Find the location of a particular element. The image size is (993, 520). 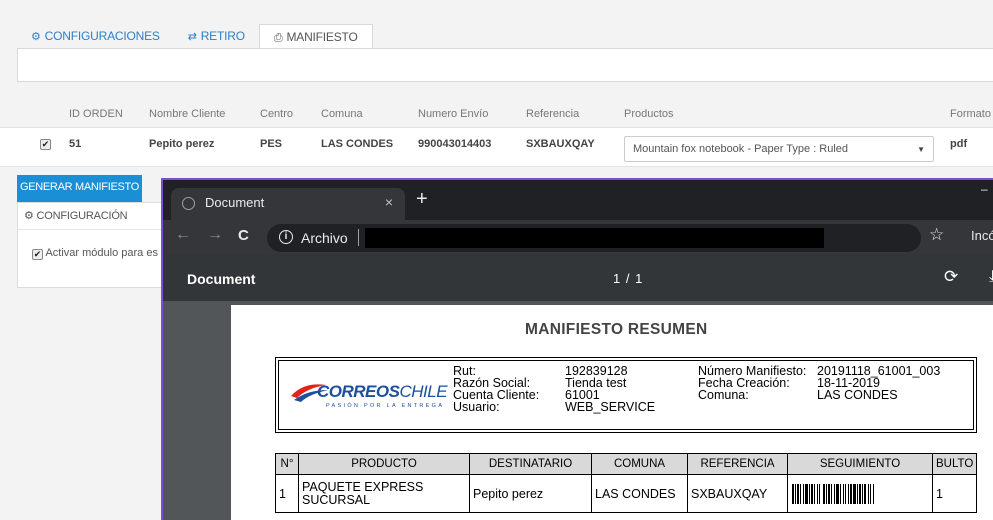

browser-tab-title: Document is located at coordinates (235, 202).